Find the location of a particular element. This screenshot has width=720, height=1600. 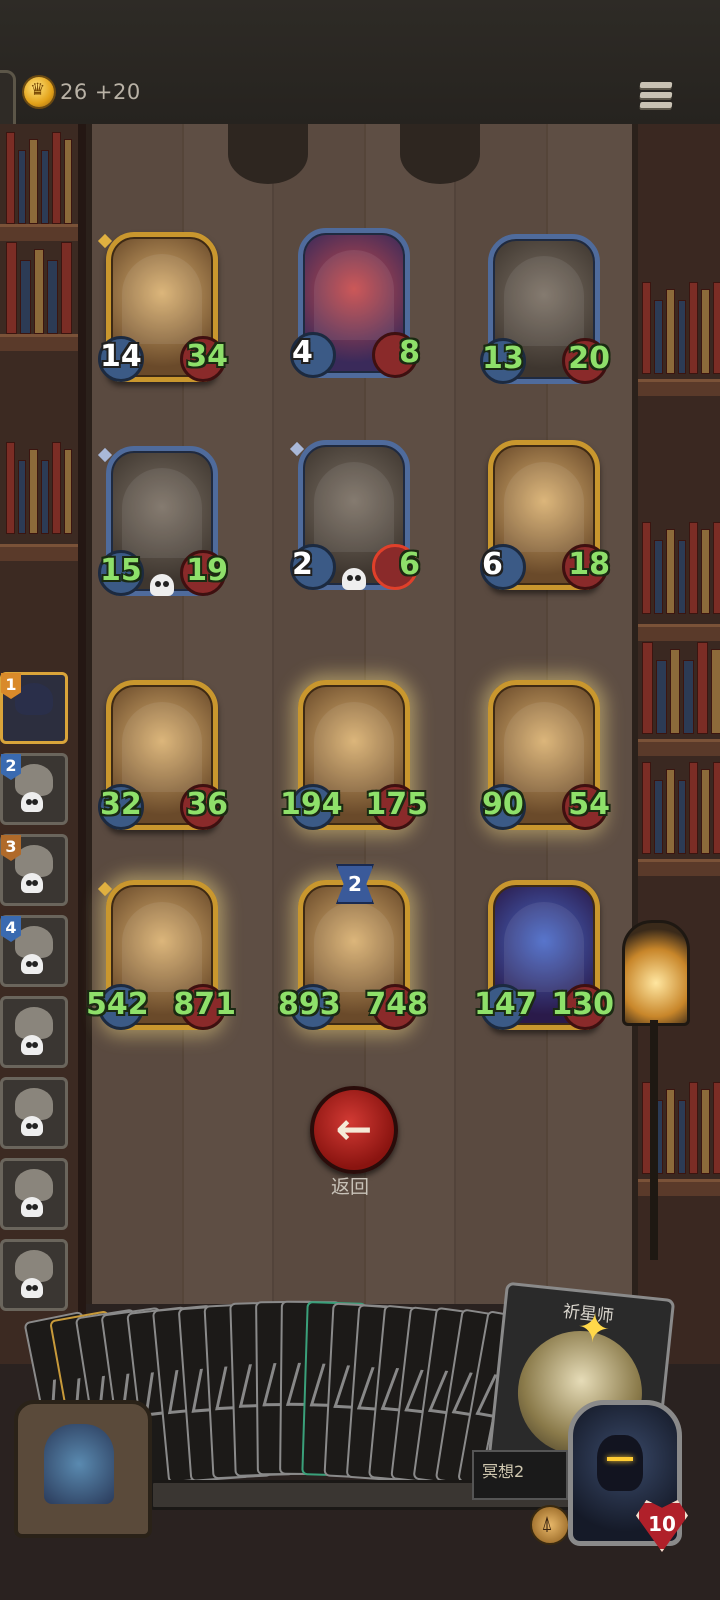

minion-health: 8 is located at coordinates (409, 352).